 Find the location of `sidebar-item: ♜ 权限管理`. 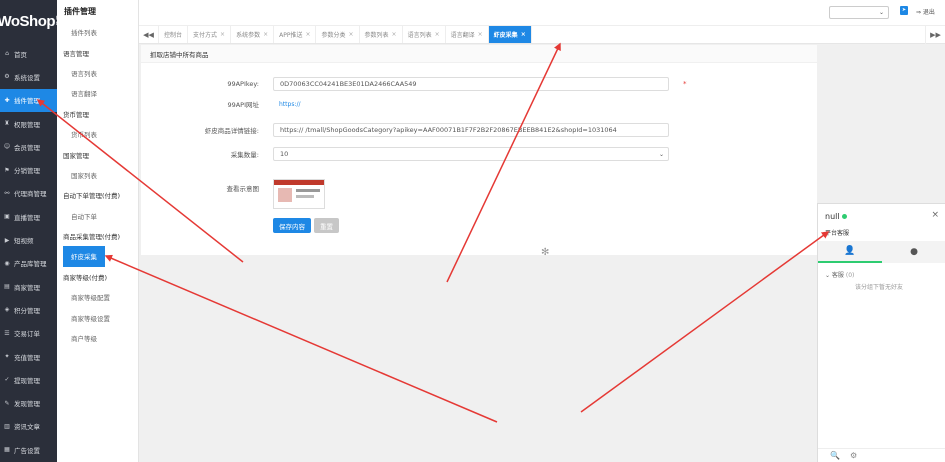

sidebar-item: ♜ 权限管理 is located at coordinates (28, 123).